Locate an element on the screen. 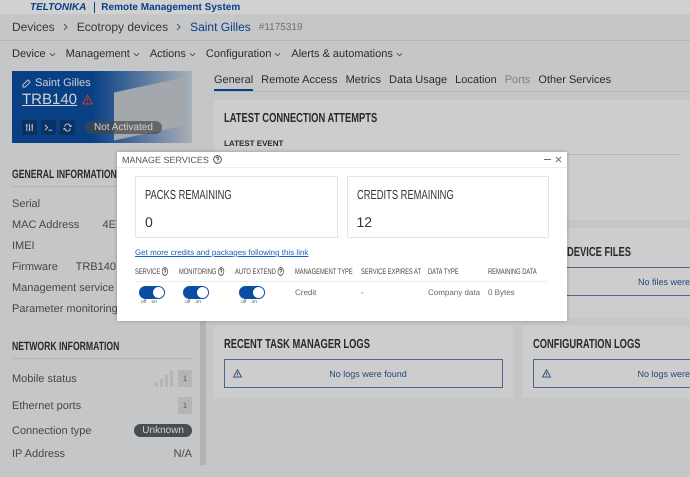  info-value: 4E is located at coordinates (109, 224).